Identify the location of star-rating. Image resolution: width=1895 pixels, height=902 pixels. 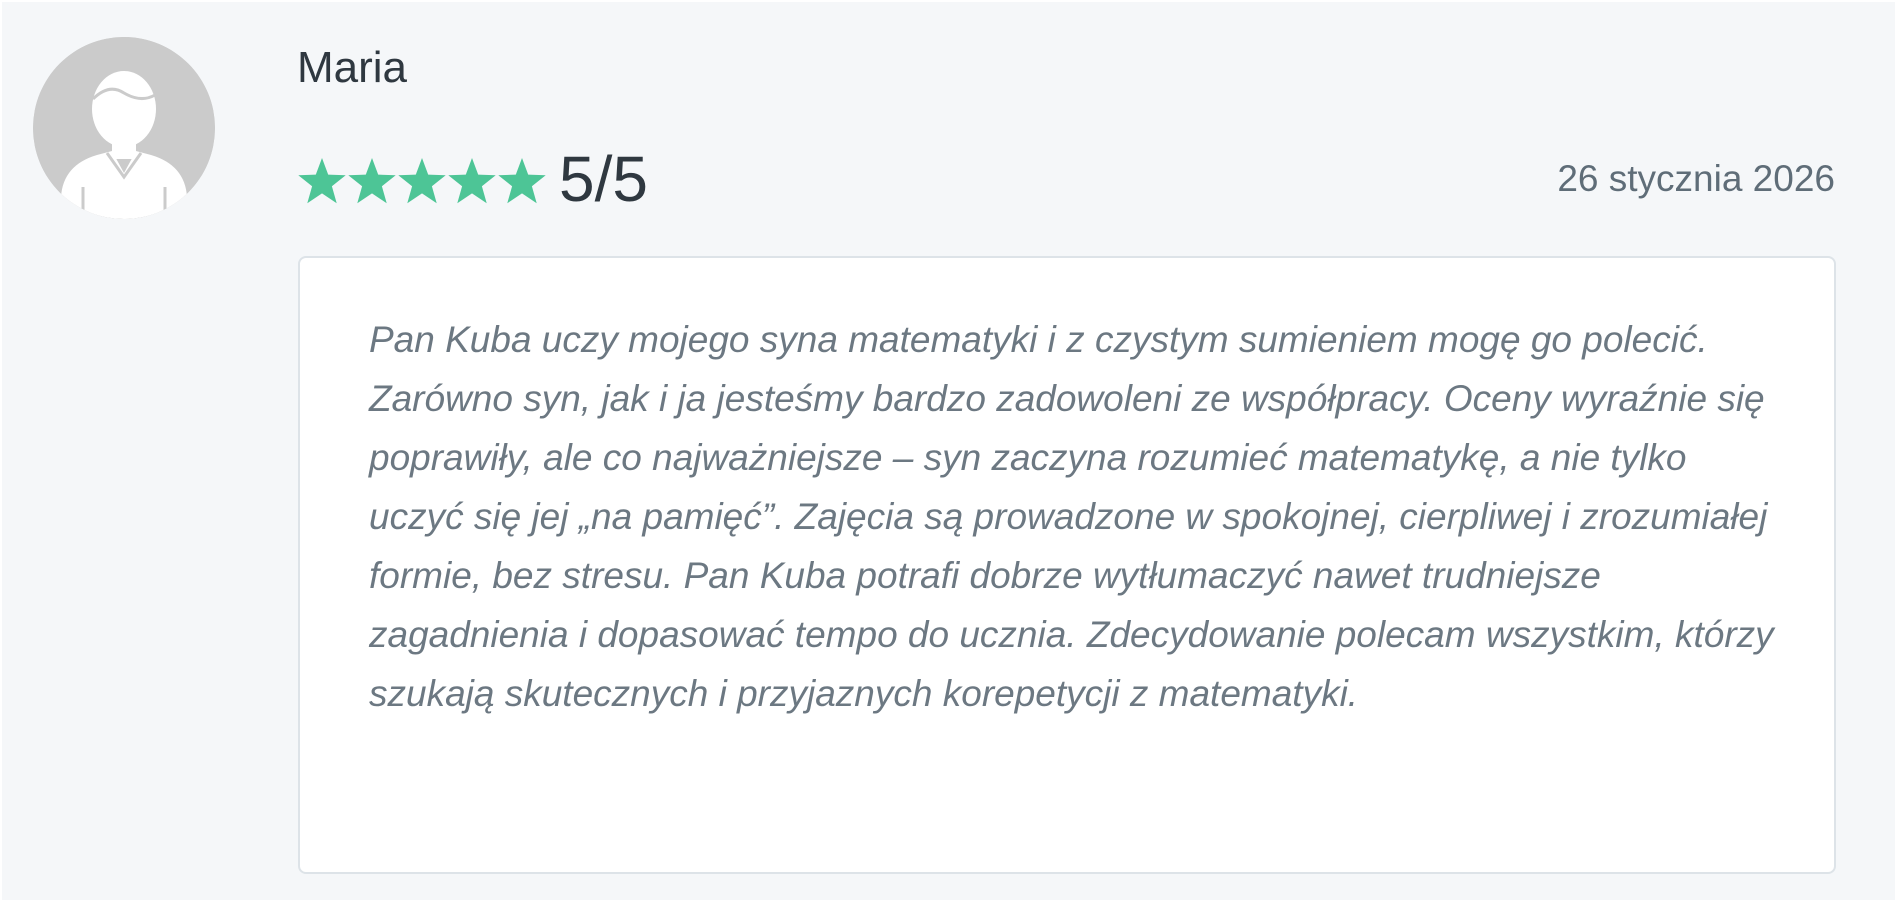
(422, 182).